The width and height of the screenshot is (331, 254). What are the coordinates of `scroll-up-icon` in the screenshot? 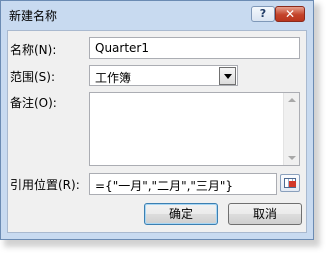 It's located at (292, 100).